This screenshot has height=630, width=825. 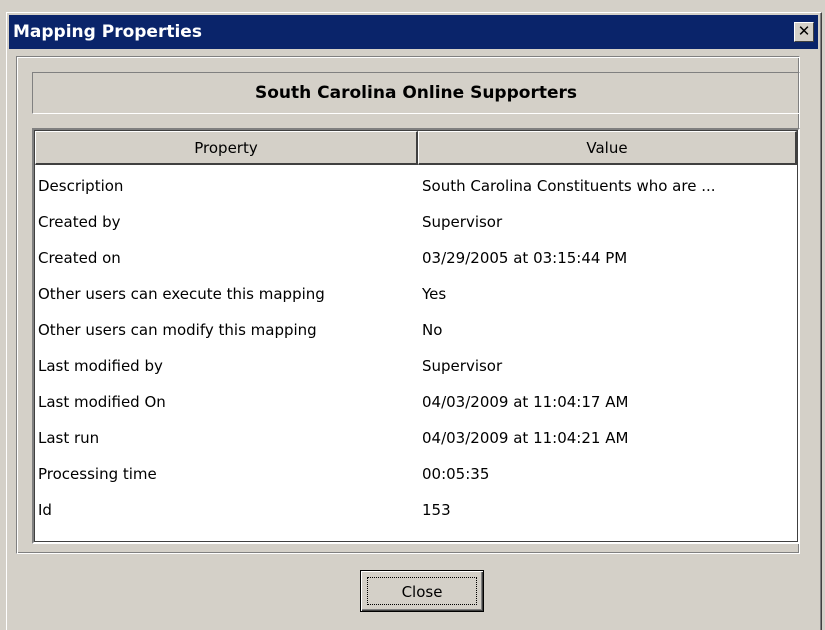 What do you see at coordinates (417, 258) in the screenshot?
I see `table-row: Created on 03/29/2005 at 03:15:44 PM` at bounding box center [417, 258].